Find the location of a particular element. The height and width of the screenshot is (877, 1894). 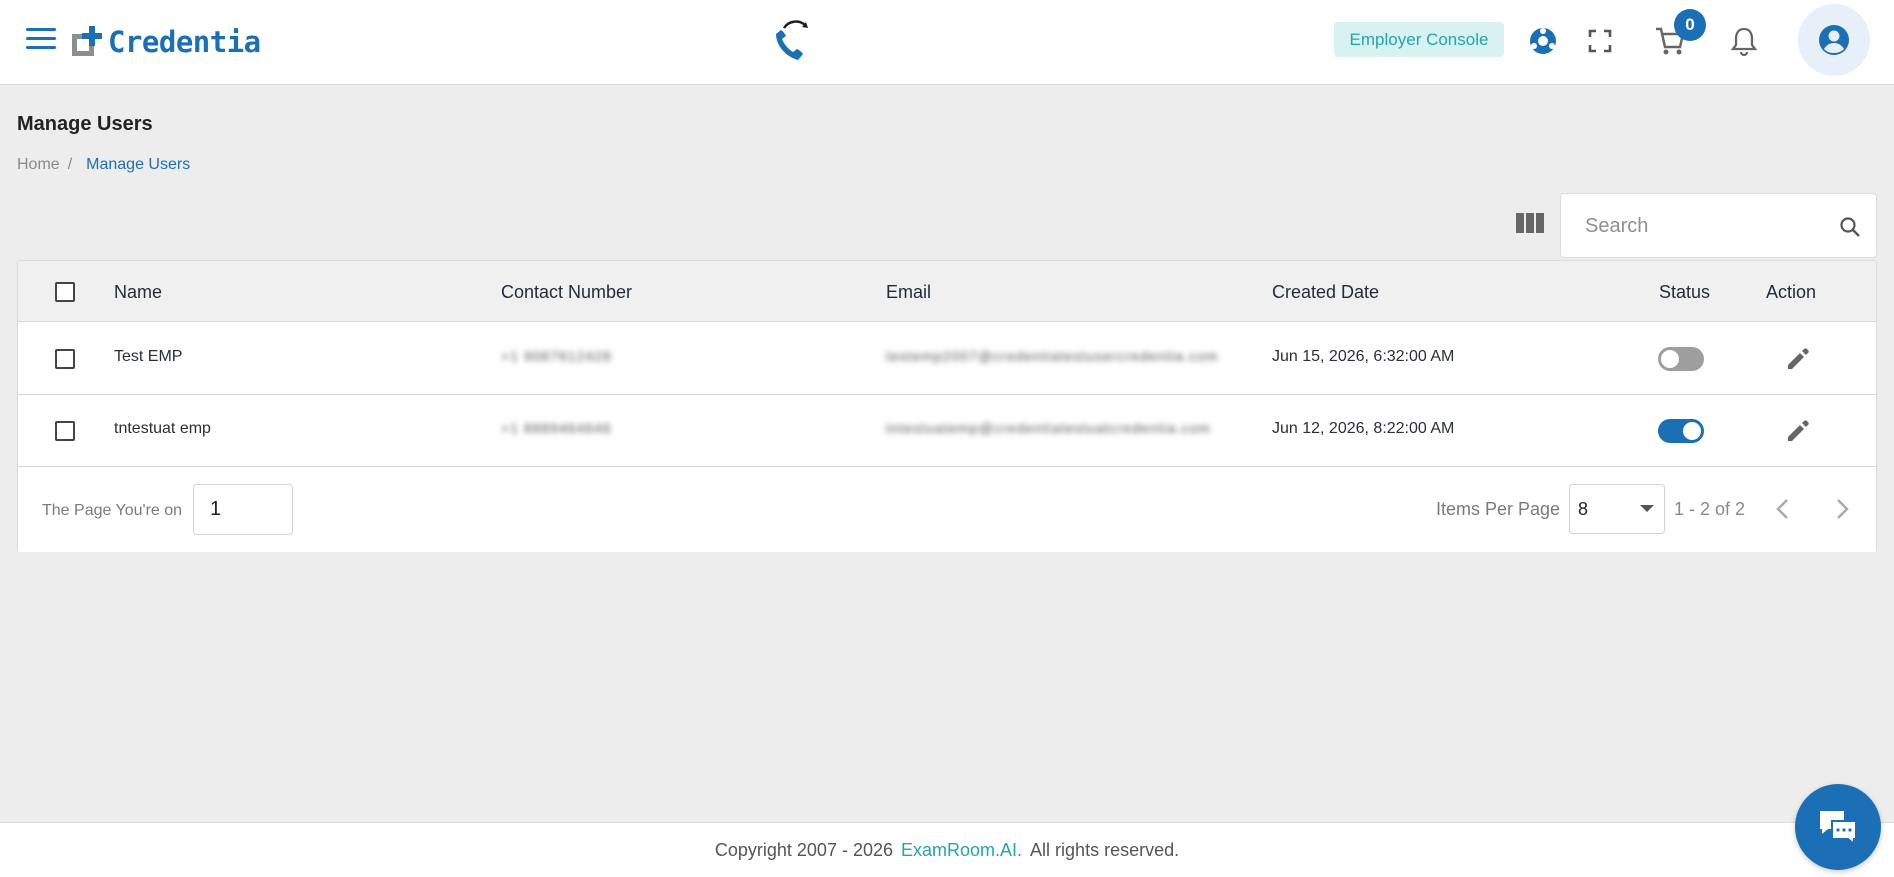

menu-icon is located at coordinates (41, 40).